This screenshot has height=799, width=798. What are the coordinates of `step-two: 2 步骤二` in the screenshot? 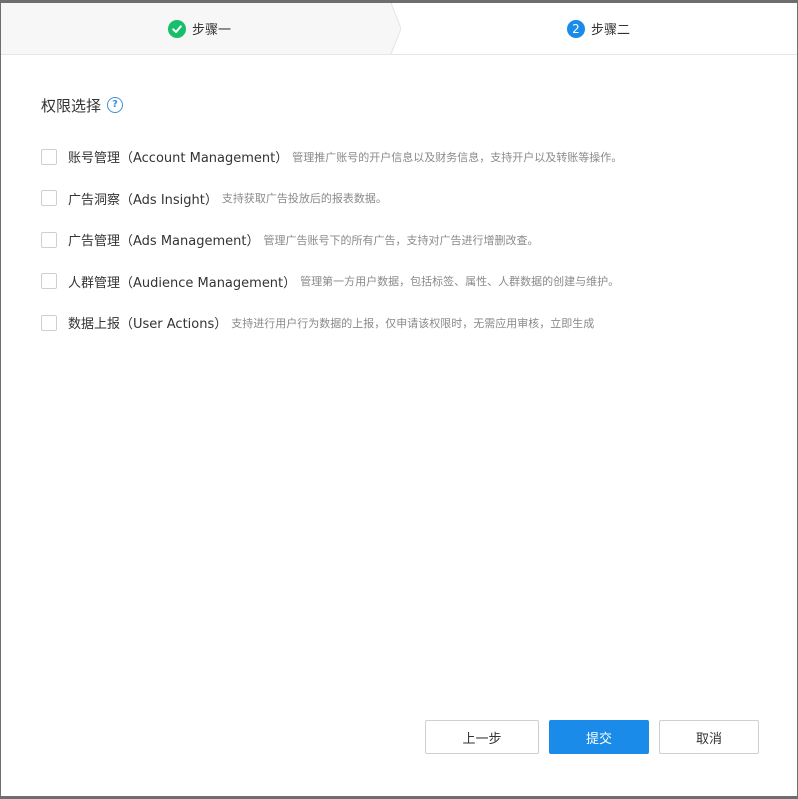 It's located at (598, 28).